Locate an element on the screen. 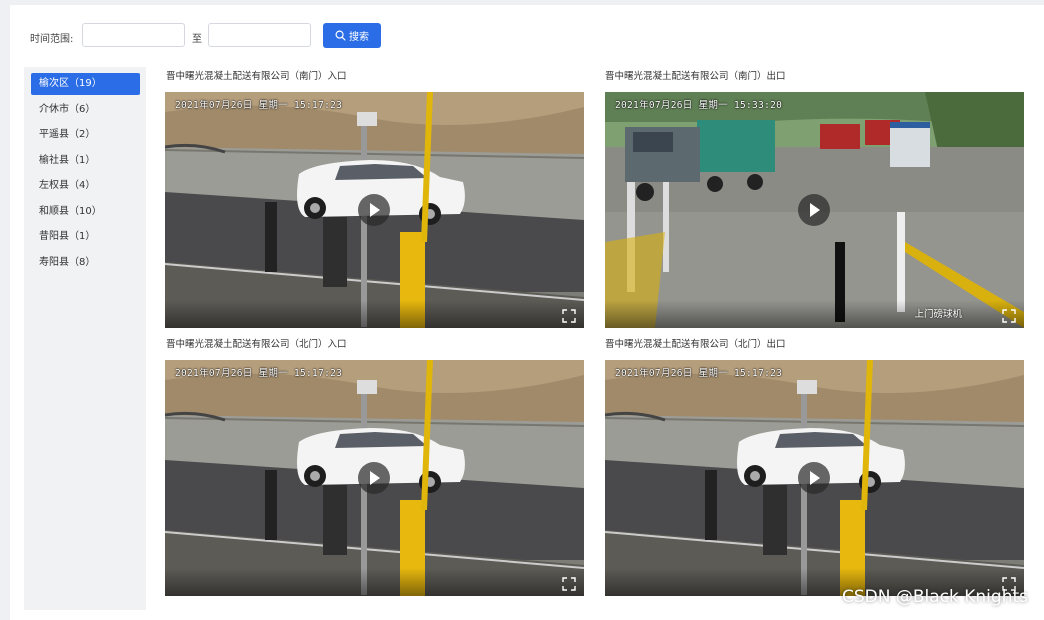 The width and height of the screenshot is (1044, 620). camera-title: 晋中曙光混凝土配送有限公司（南门）出口 is located at coordinates (695, 76).